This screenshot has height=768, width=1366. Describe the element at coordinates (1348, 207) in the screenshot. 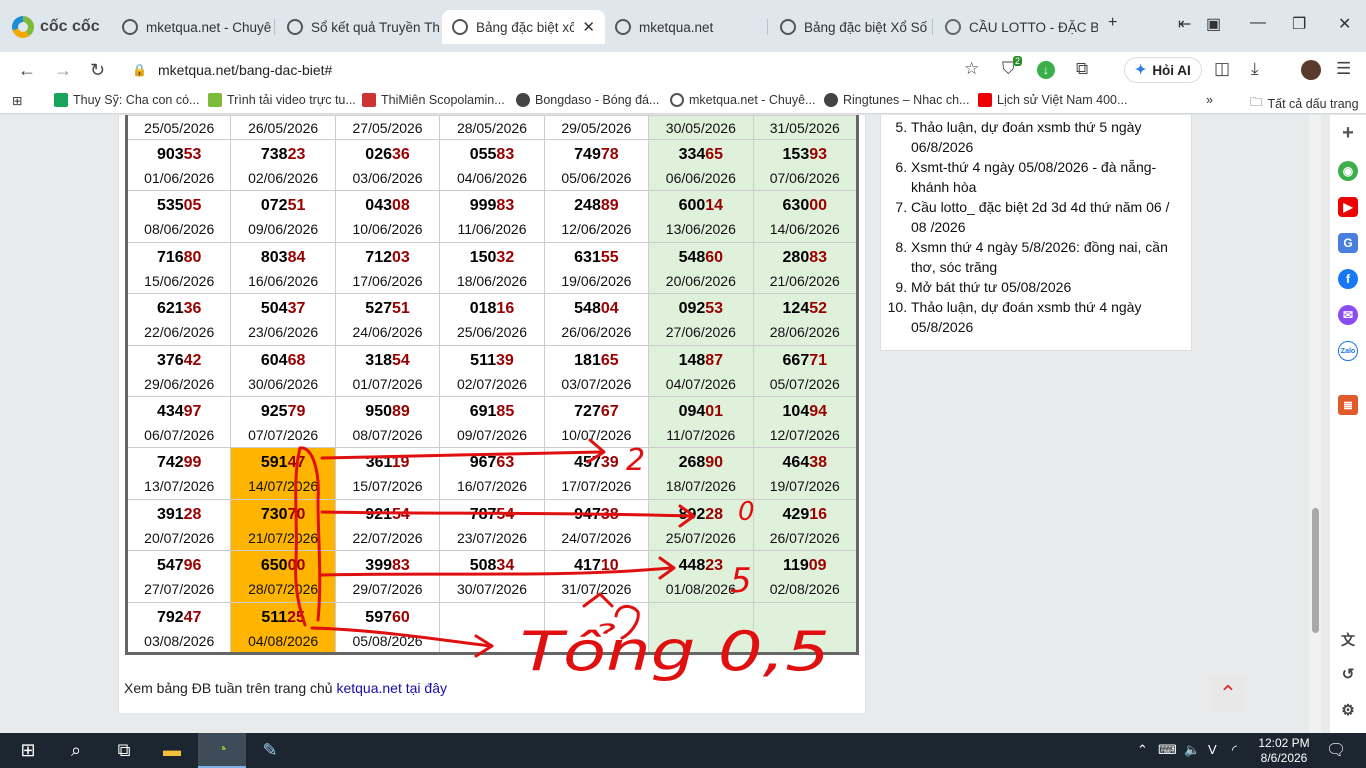

I see `youtube-icon: ▶` at that location.